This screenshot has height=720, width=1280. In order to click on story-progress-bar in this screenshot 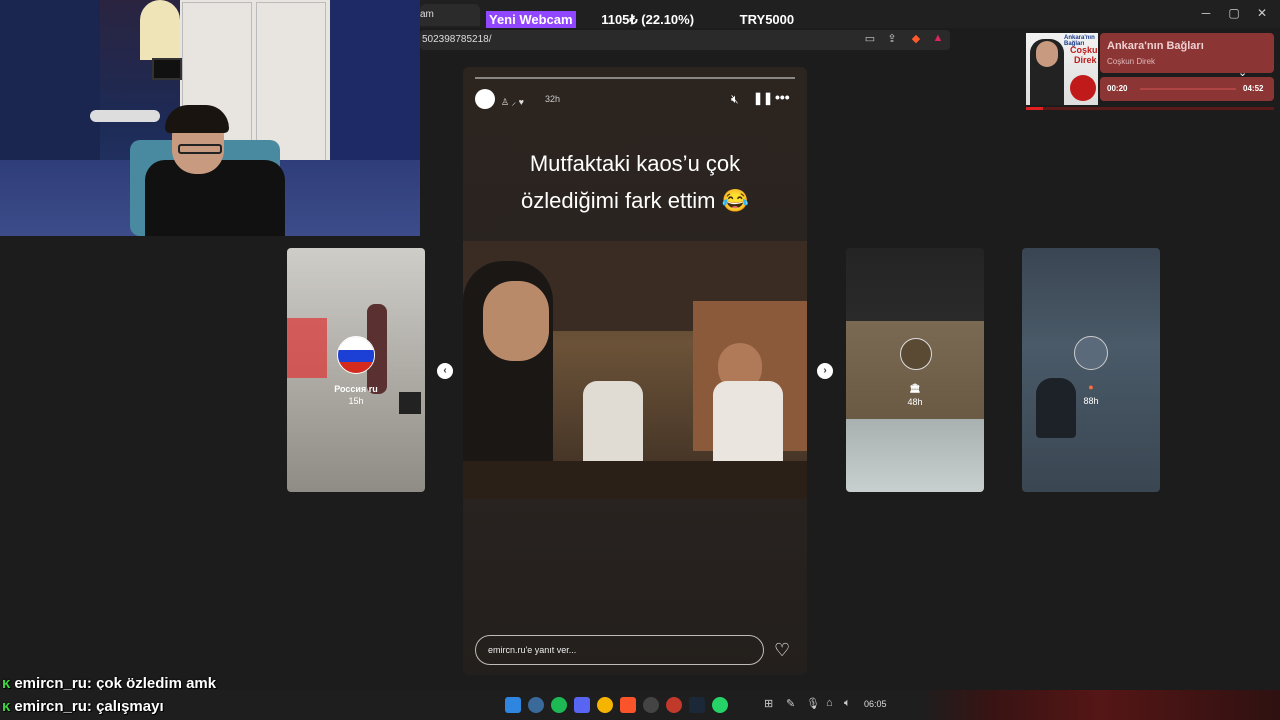, I will do `click(635, 78)`.